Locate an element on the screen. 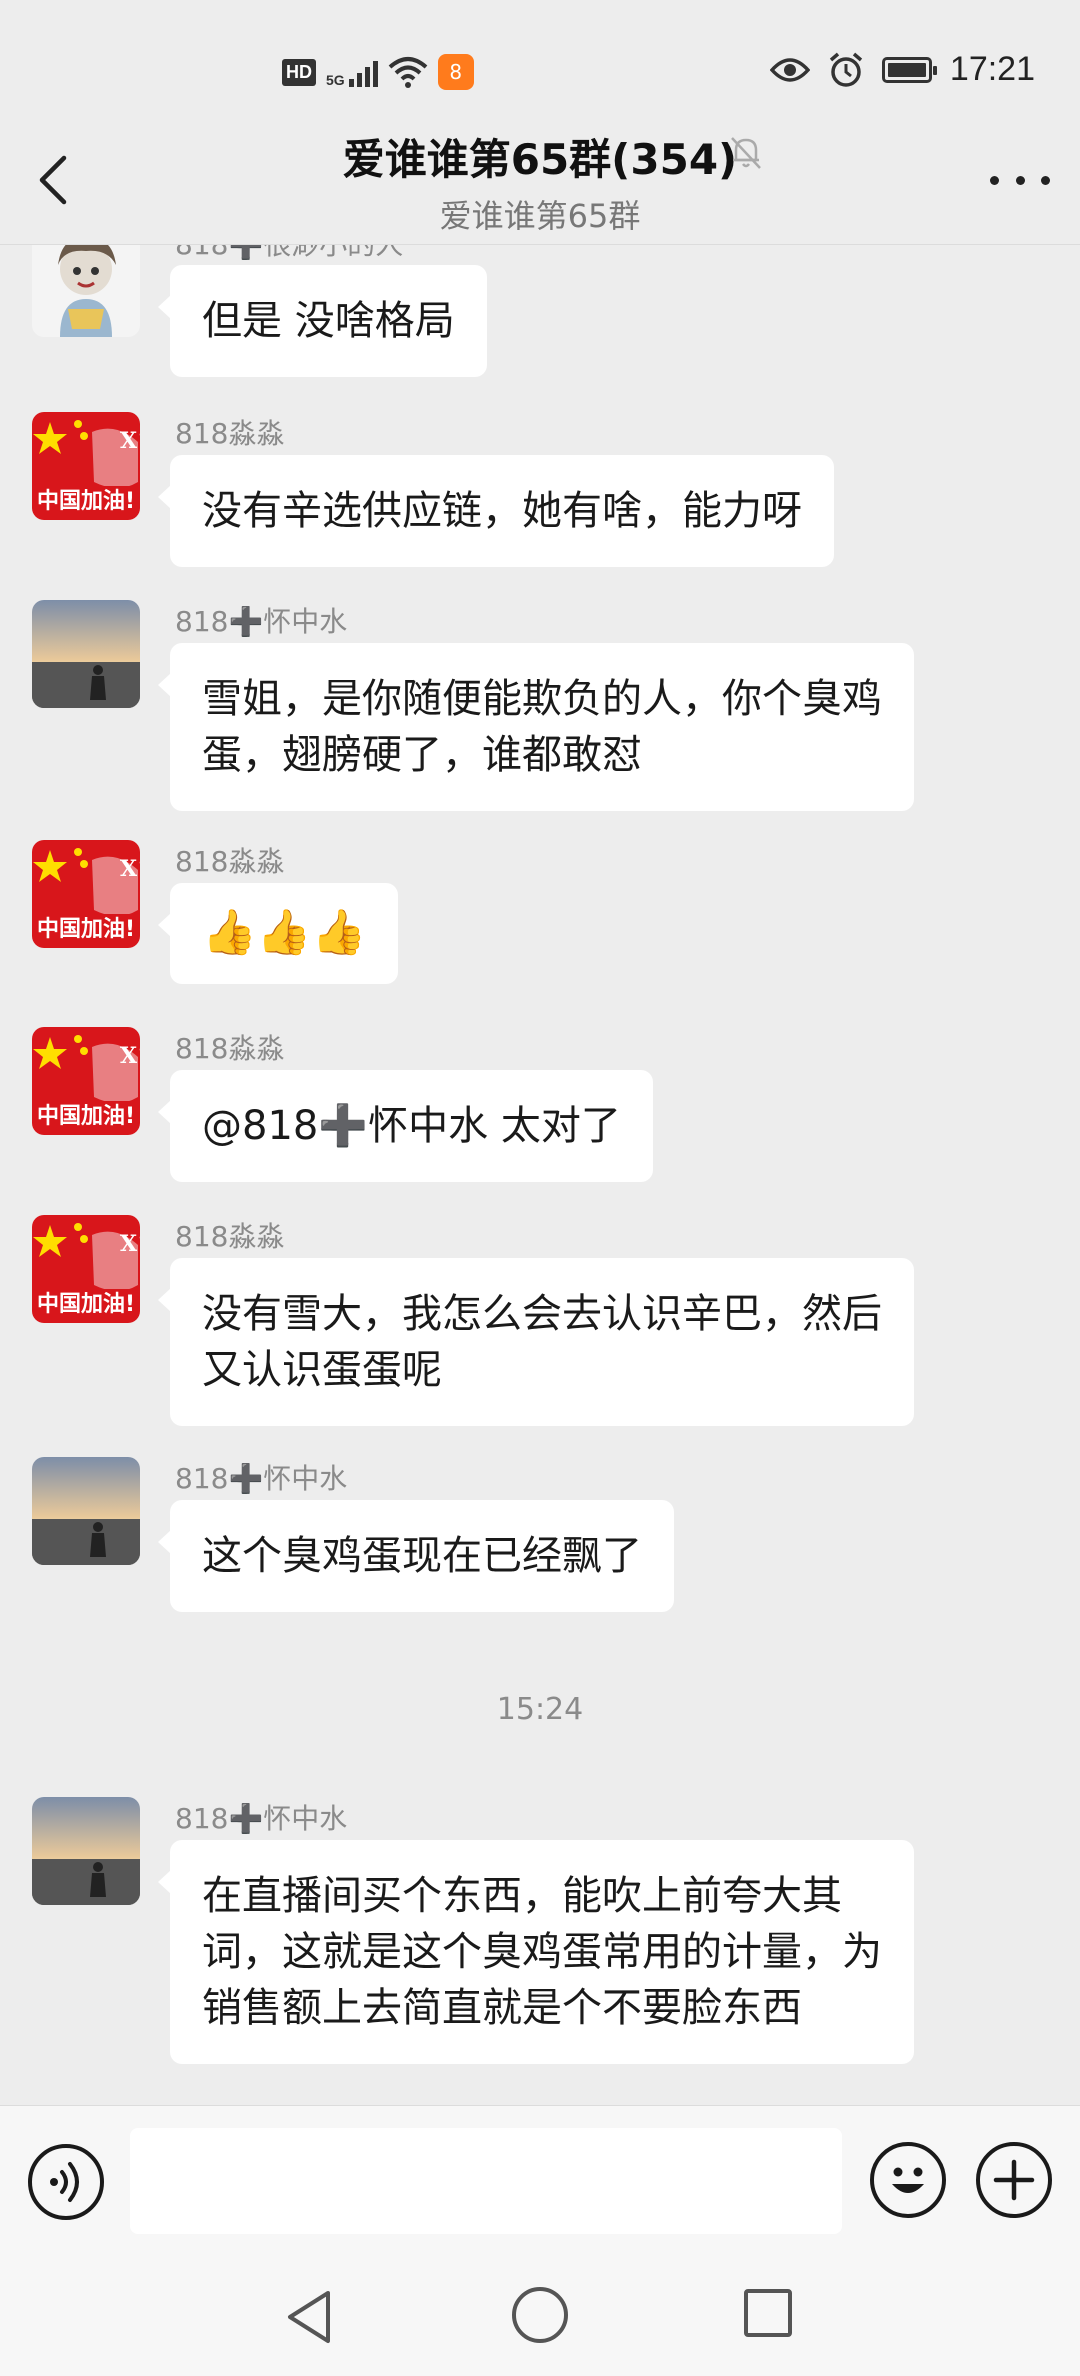  message-bubble: 雪姐，是你随便能欺负的人，你个臭鸡蛋，翅膀硬了，谁都敢怼 is located at coordinates (536, 727).